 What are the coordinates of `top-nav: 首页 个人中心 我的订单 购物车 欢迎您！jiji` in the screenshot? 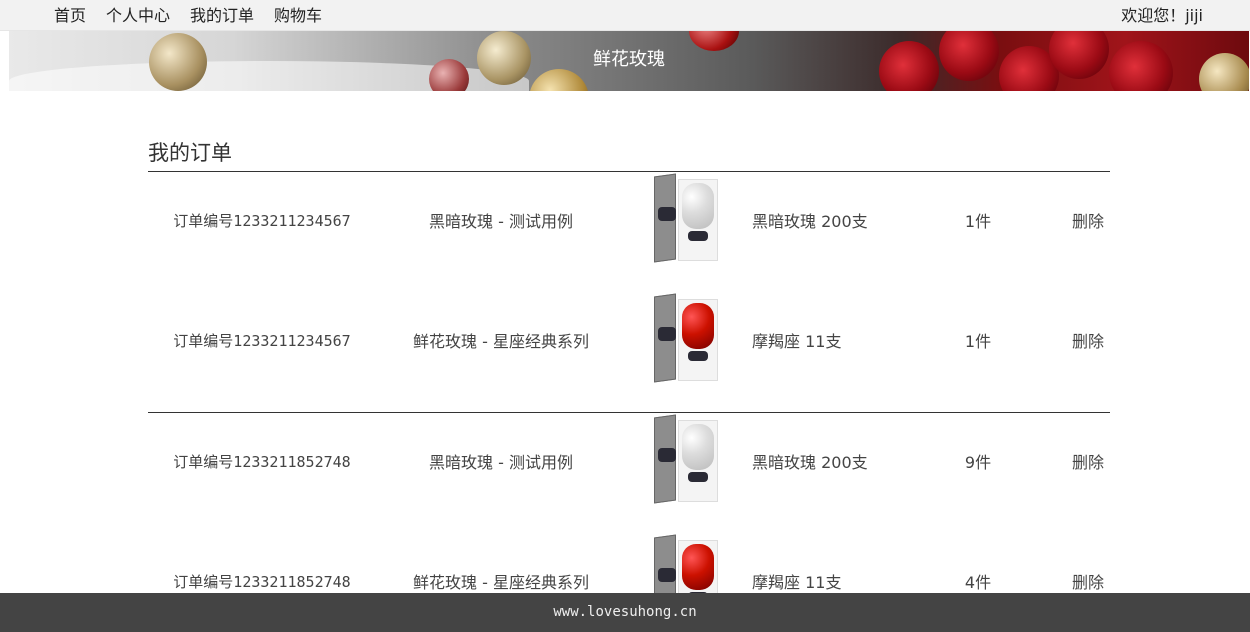 It's located at (625, 15).